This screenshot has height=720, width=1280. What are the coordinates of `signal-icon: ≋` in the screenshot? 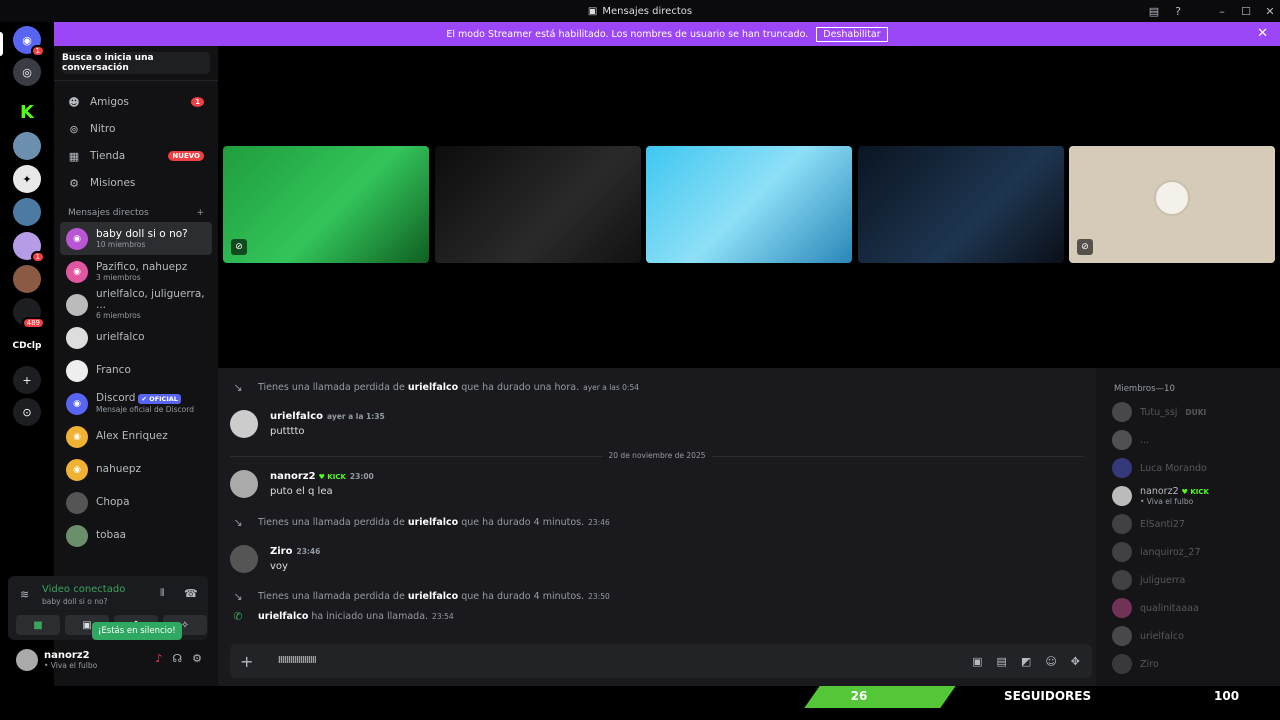 It's located at (25, 594).